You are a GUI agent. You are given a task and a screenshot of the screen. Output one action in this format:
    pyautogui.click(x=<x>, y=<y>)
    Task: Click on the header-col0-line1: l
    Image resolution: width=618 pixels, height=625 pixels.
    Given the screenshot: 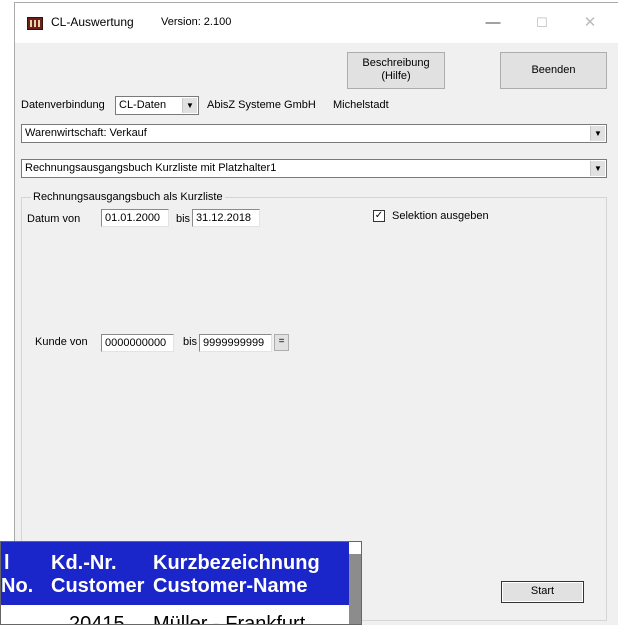 What is the action you would take?
    pyautogui.click(x=7, y=563)
    